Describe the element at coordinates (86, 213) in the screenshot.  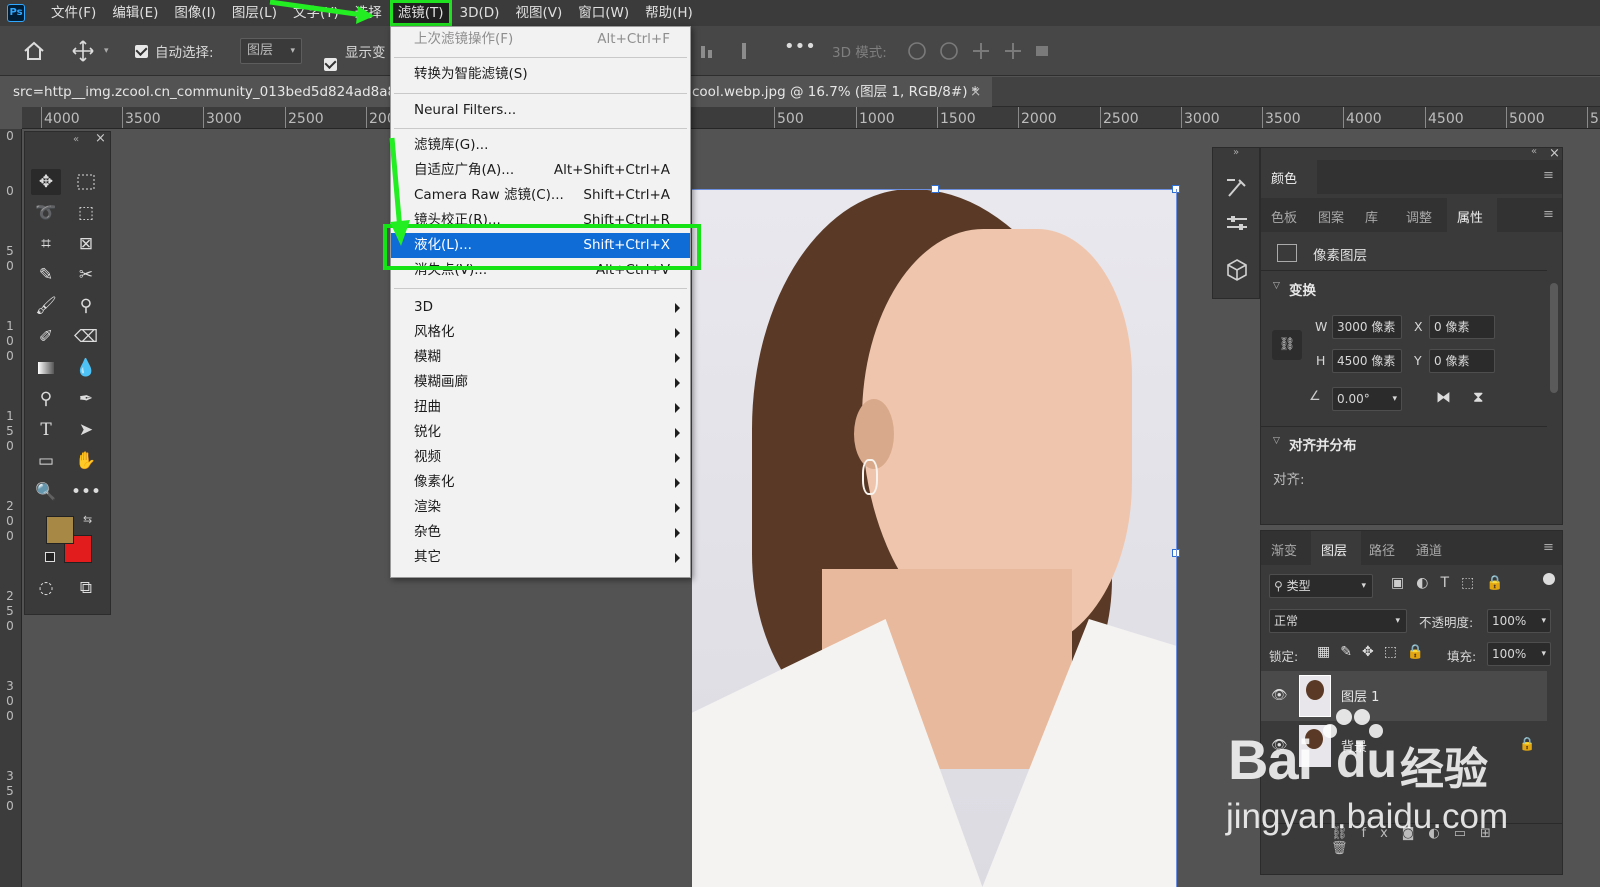
I see `object-select-tool-icon: ⬚` at that location.